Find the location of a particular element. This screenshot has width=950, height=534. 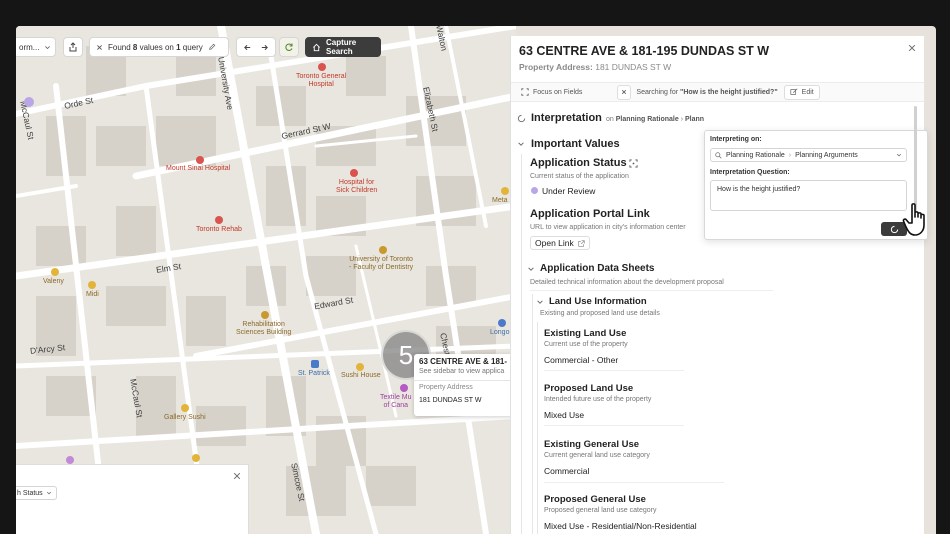

bottom-panel: h Status is located at coordinates (132, 499).